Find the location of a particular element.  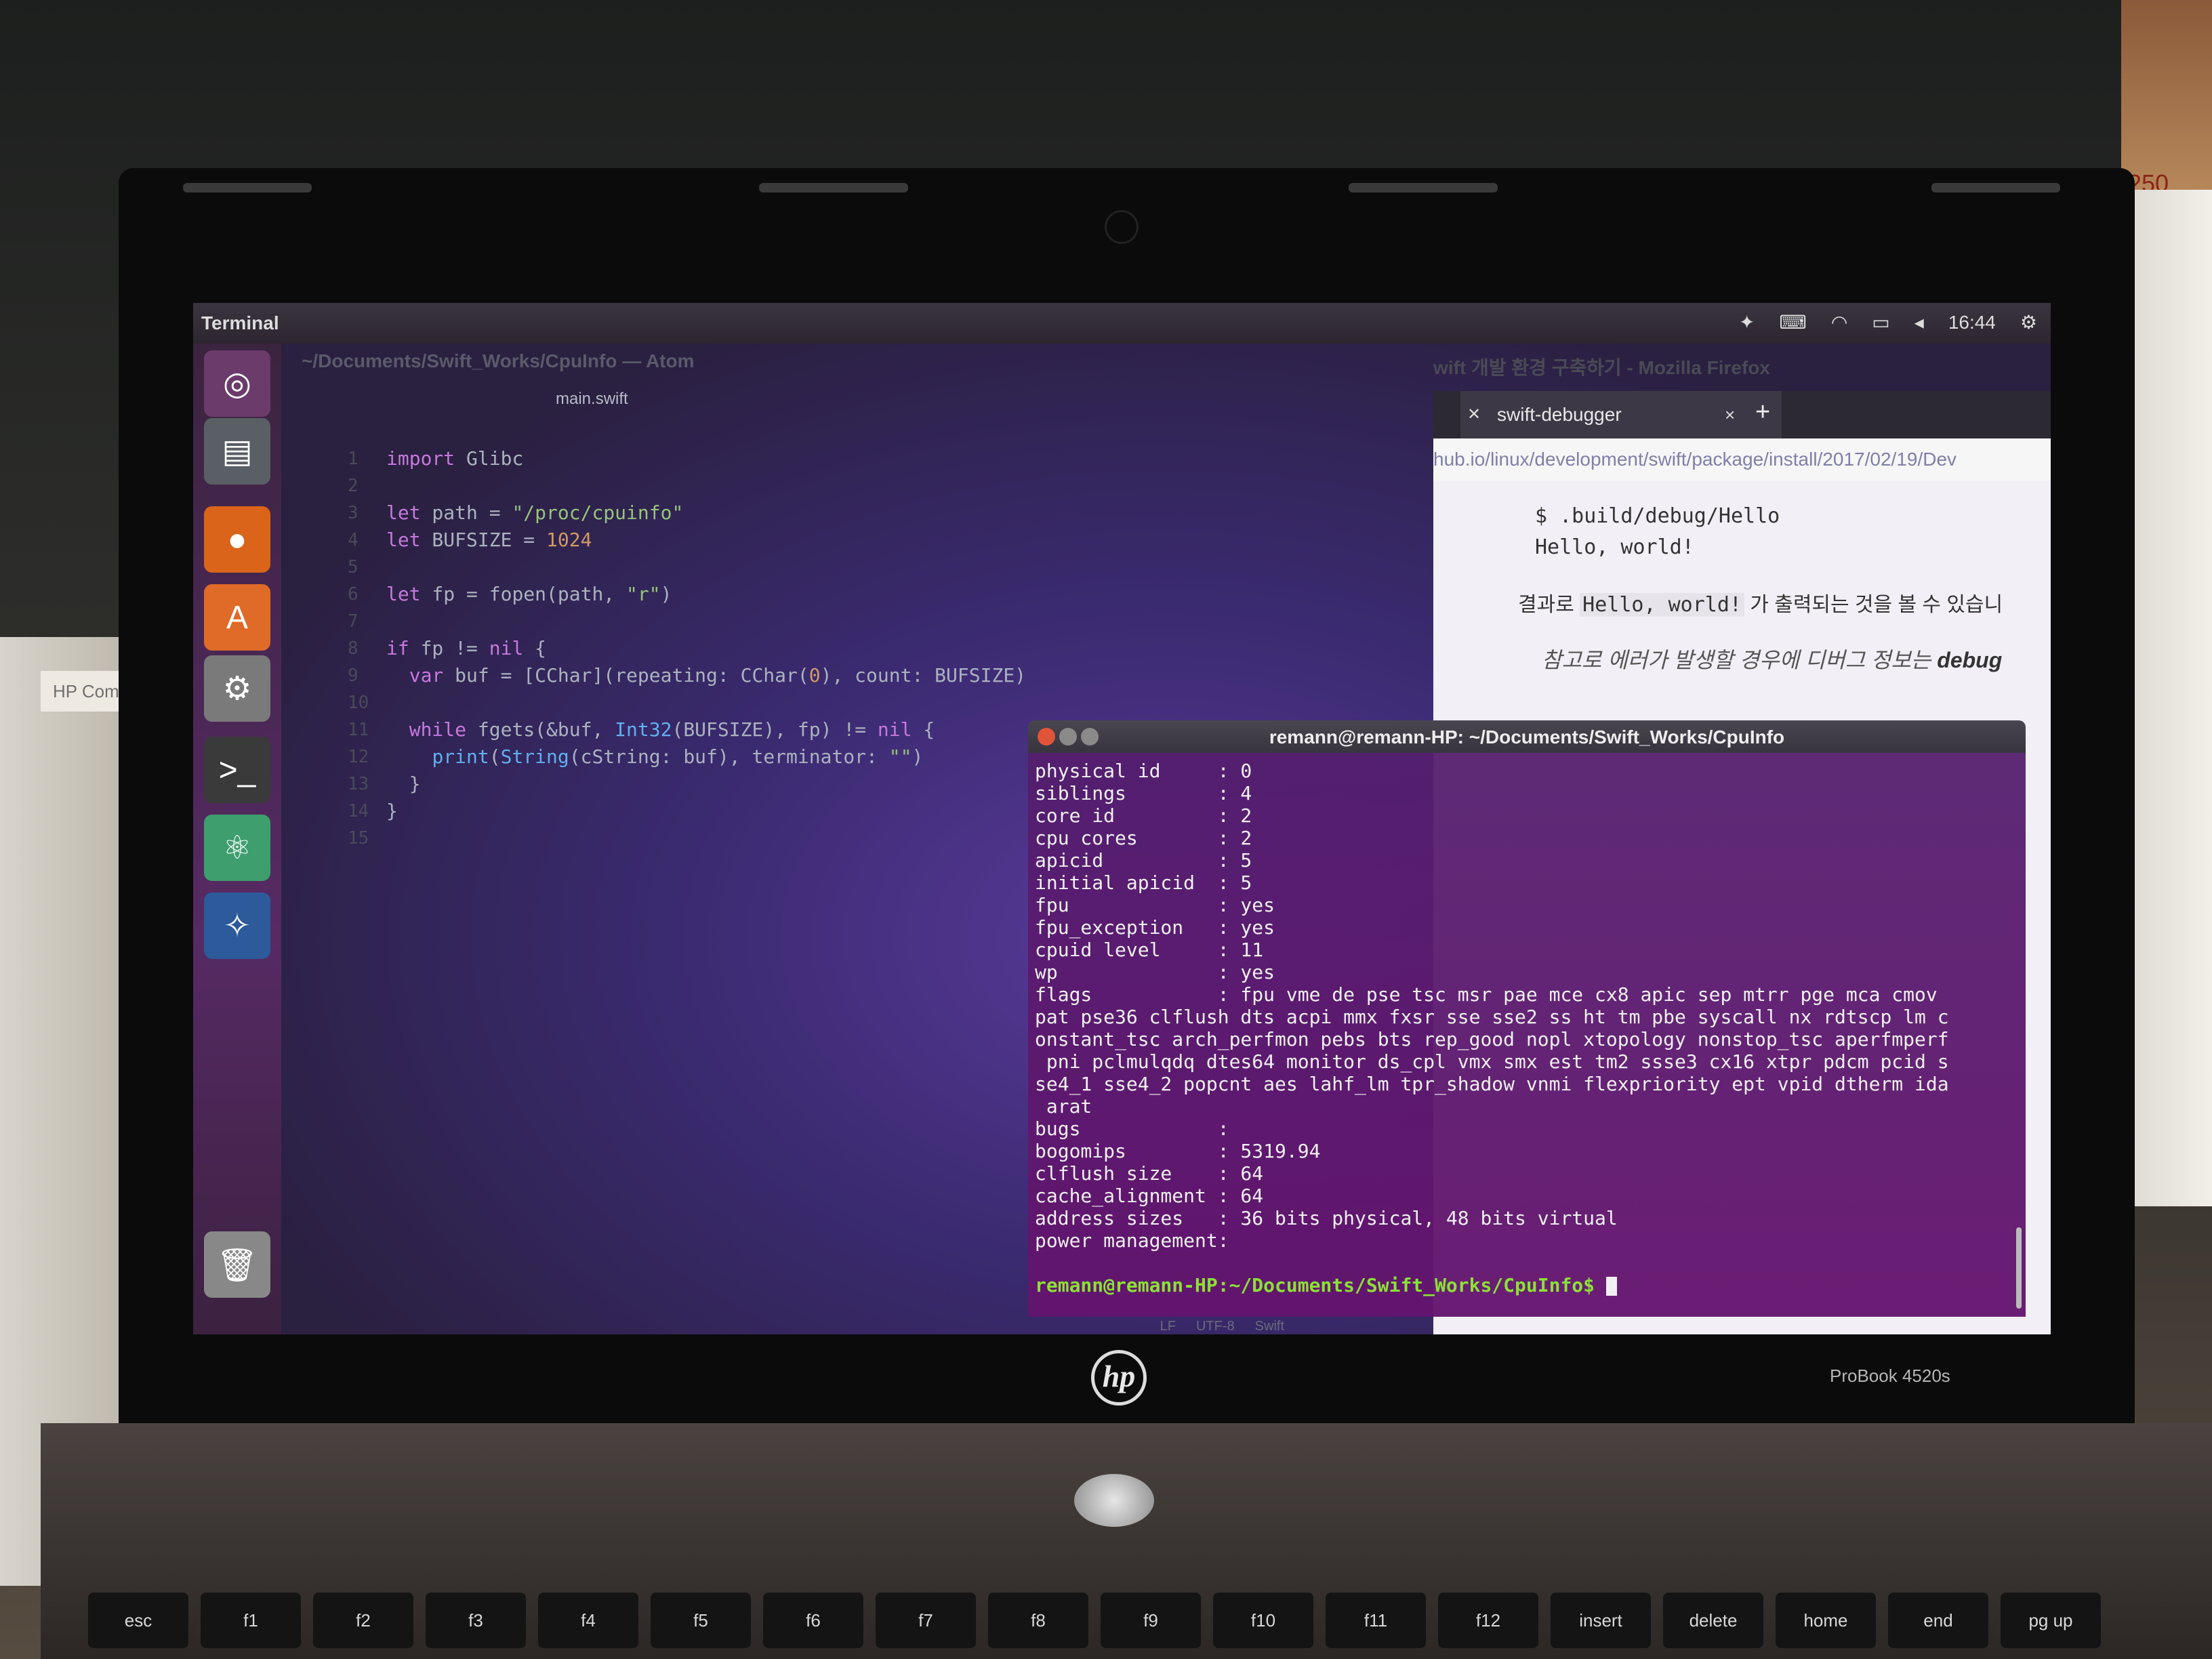

key-f5: f5 is located at coordinates (701, 1621).